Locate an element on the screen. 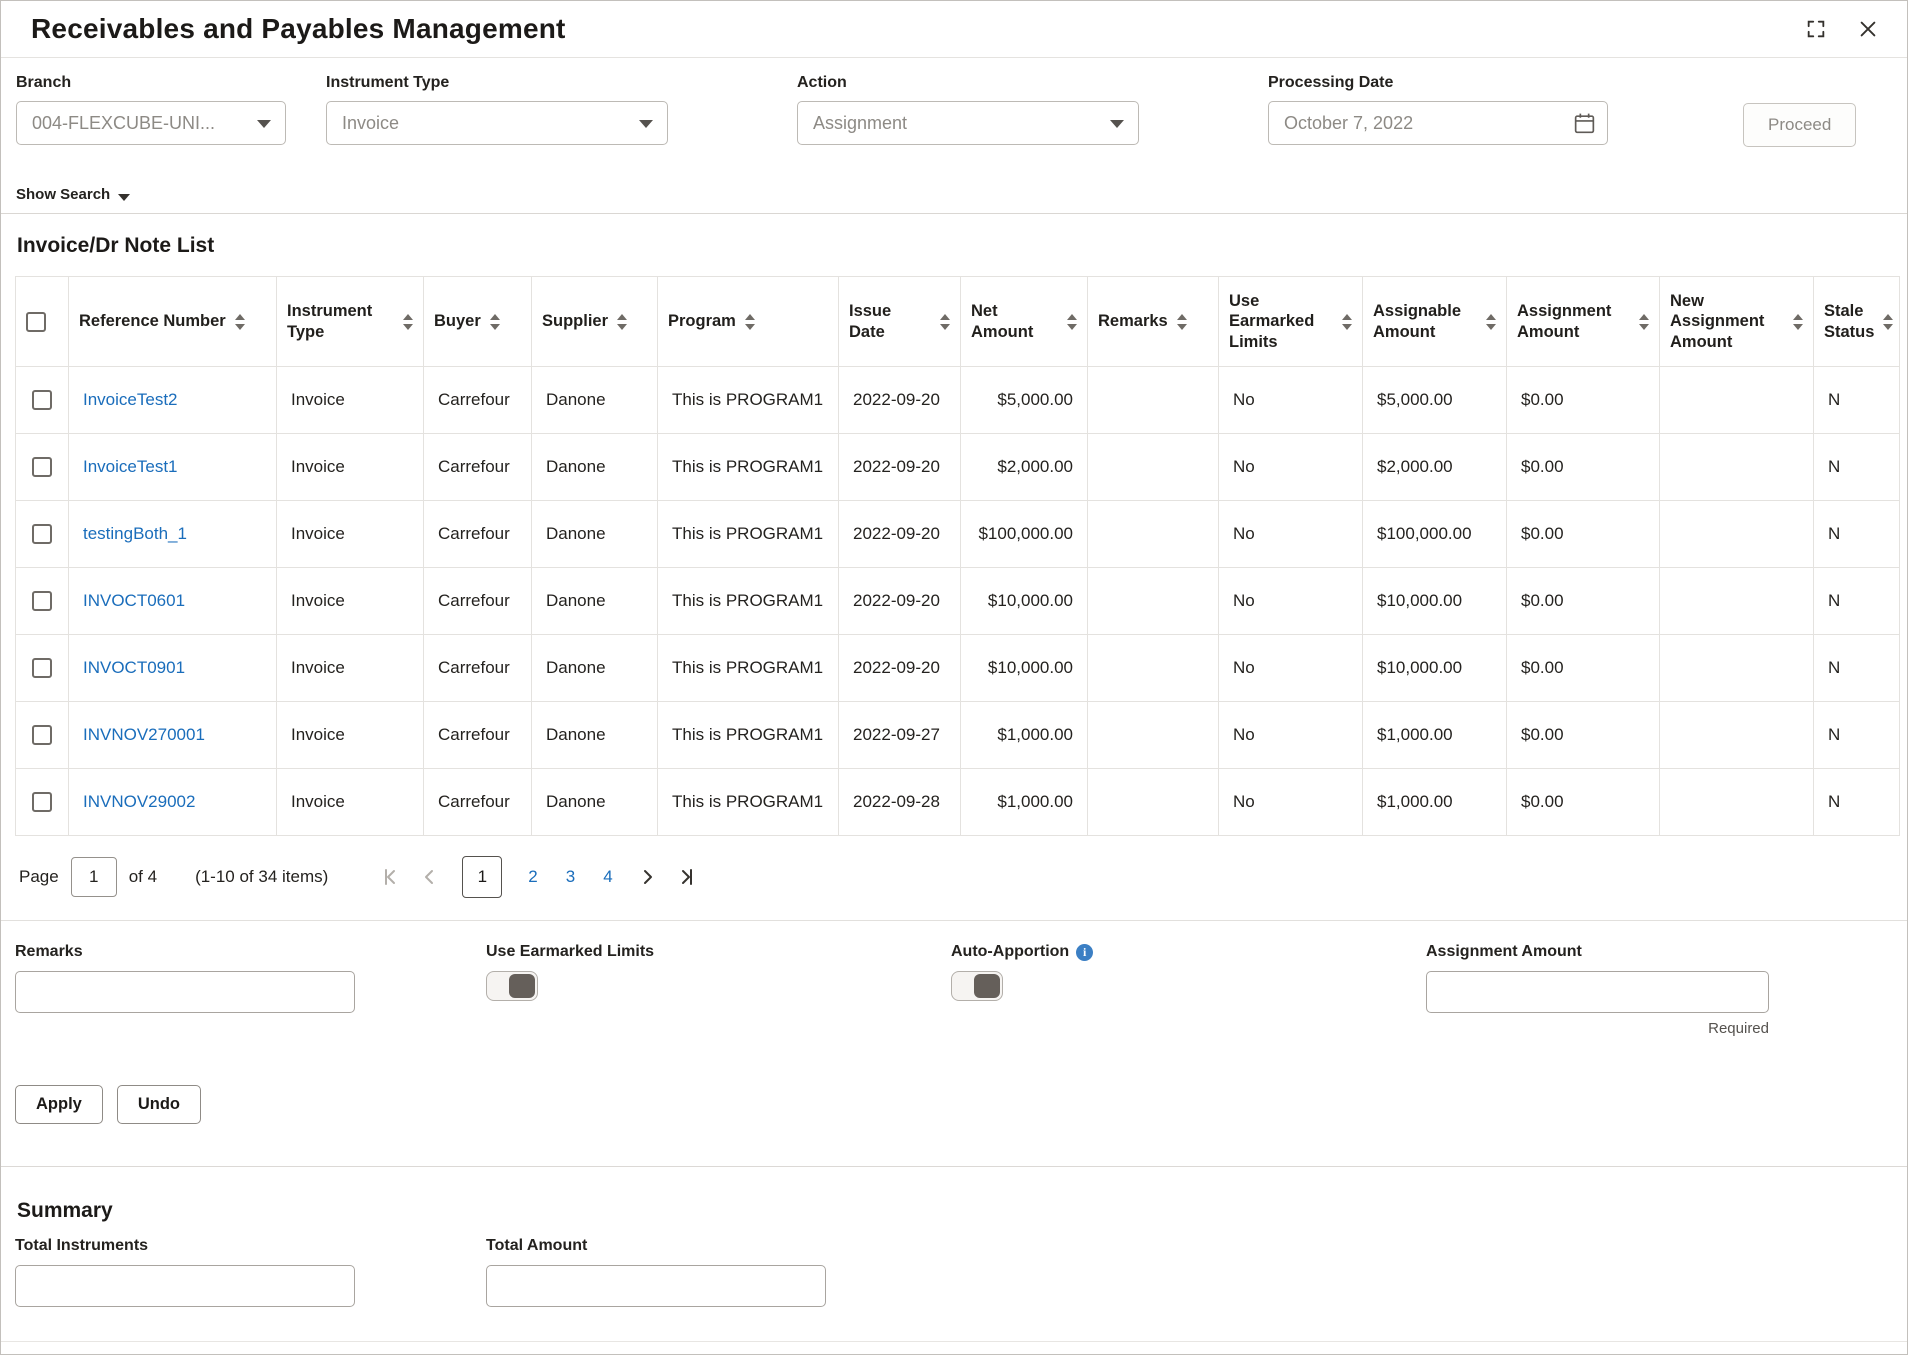 Image resolution: width=1908 pixels, height=1355 pixels. calendar-icon is located at coordinates (1584, 126).